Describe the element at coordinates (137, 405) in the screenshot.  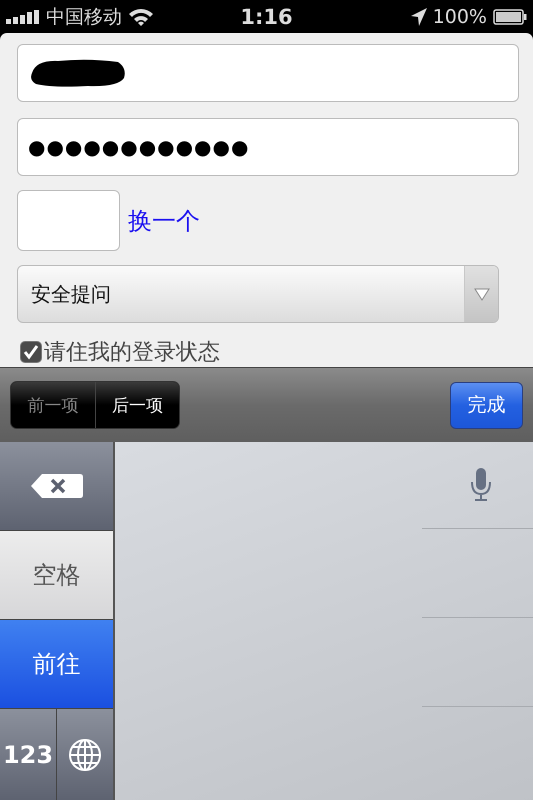
I see `next-button: 后一项` at that location.